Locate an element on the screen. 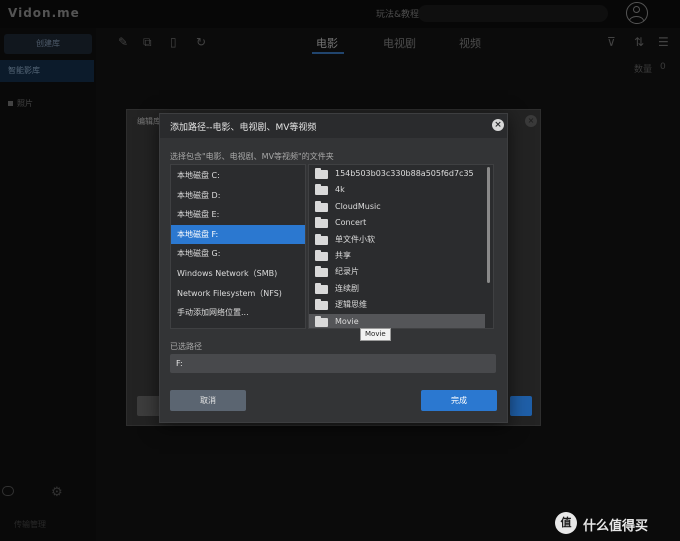 The width and height of the screenshot is (680, 541). edit-library-title: 编辑库 is located at coordinates (149, 121).